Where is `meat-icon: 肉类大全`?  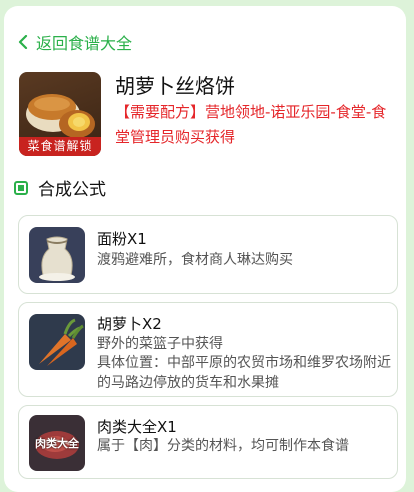 meat-icon: 肉类大全 is located at coordinates (57, 443).